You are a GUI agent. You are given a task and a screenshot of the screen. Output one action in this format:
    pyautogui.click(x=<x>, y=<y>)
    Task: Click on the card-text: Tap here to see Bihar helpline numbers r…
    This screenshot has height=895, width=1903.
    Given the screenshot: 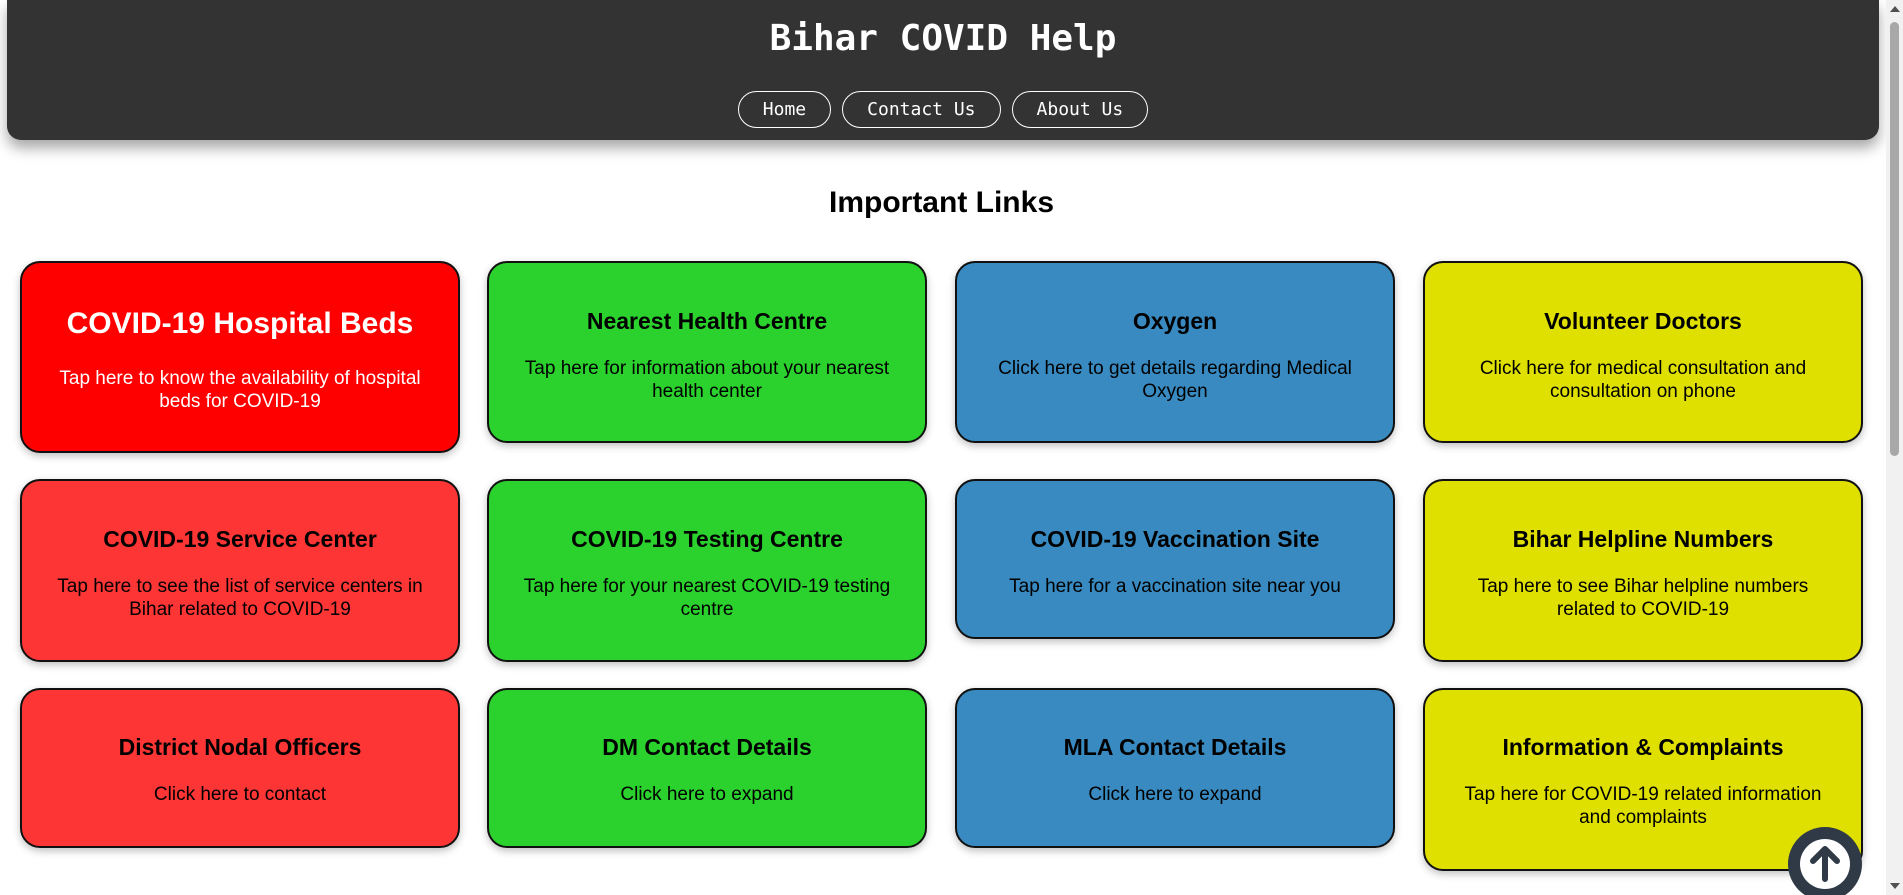 What is the action you would take?
    pyautogui.click(x=1643, y=598)
    